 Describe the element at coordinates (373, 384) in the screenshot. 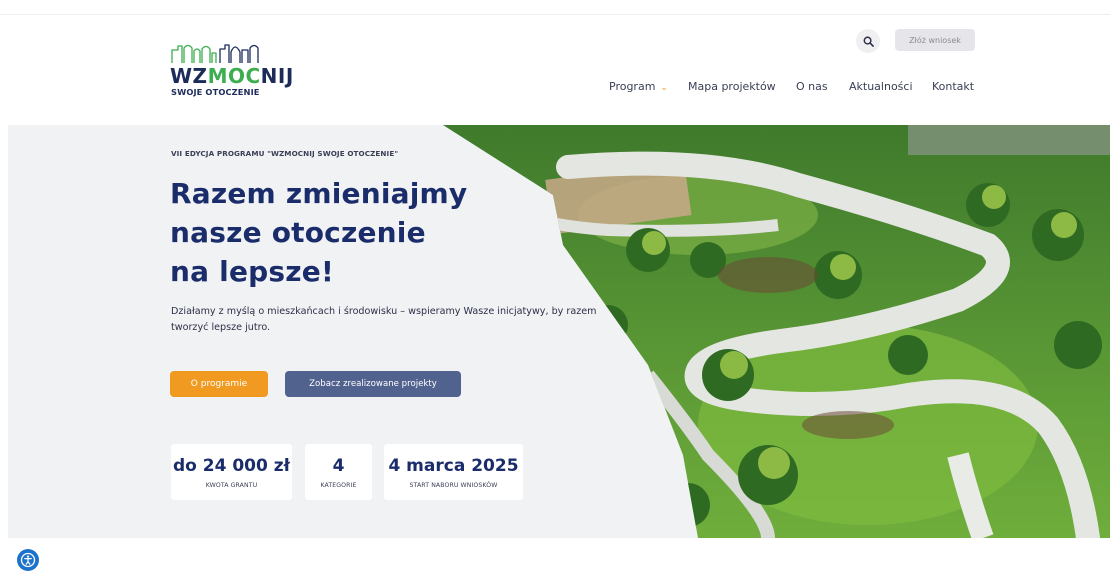

I see `view-projects-button: Zobacz zrealizowane projekty` at that location.